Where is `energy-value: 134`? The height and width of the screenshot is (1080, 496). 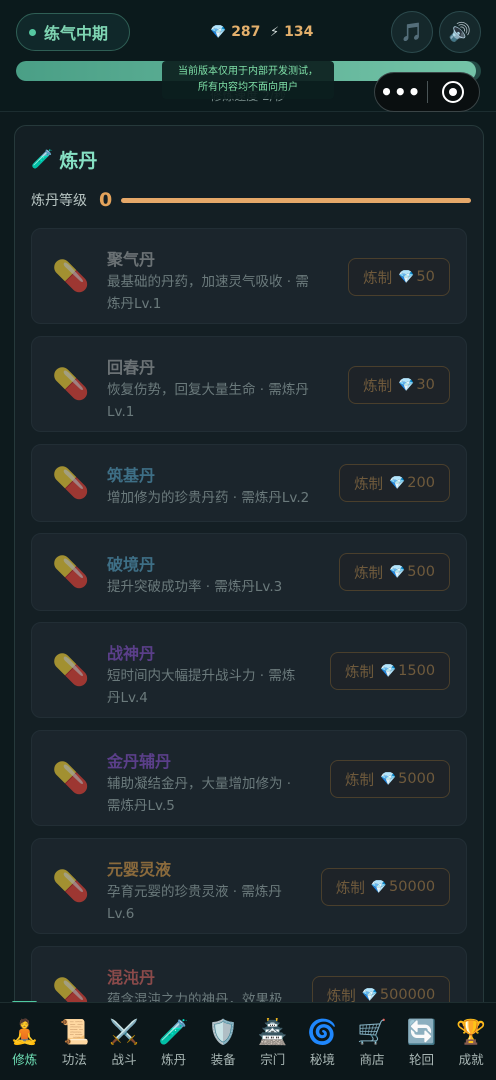 energy-value: 134 is located at coordinates (299, 32).